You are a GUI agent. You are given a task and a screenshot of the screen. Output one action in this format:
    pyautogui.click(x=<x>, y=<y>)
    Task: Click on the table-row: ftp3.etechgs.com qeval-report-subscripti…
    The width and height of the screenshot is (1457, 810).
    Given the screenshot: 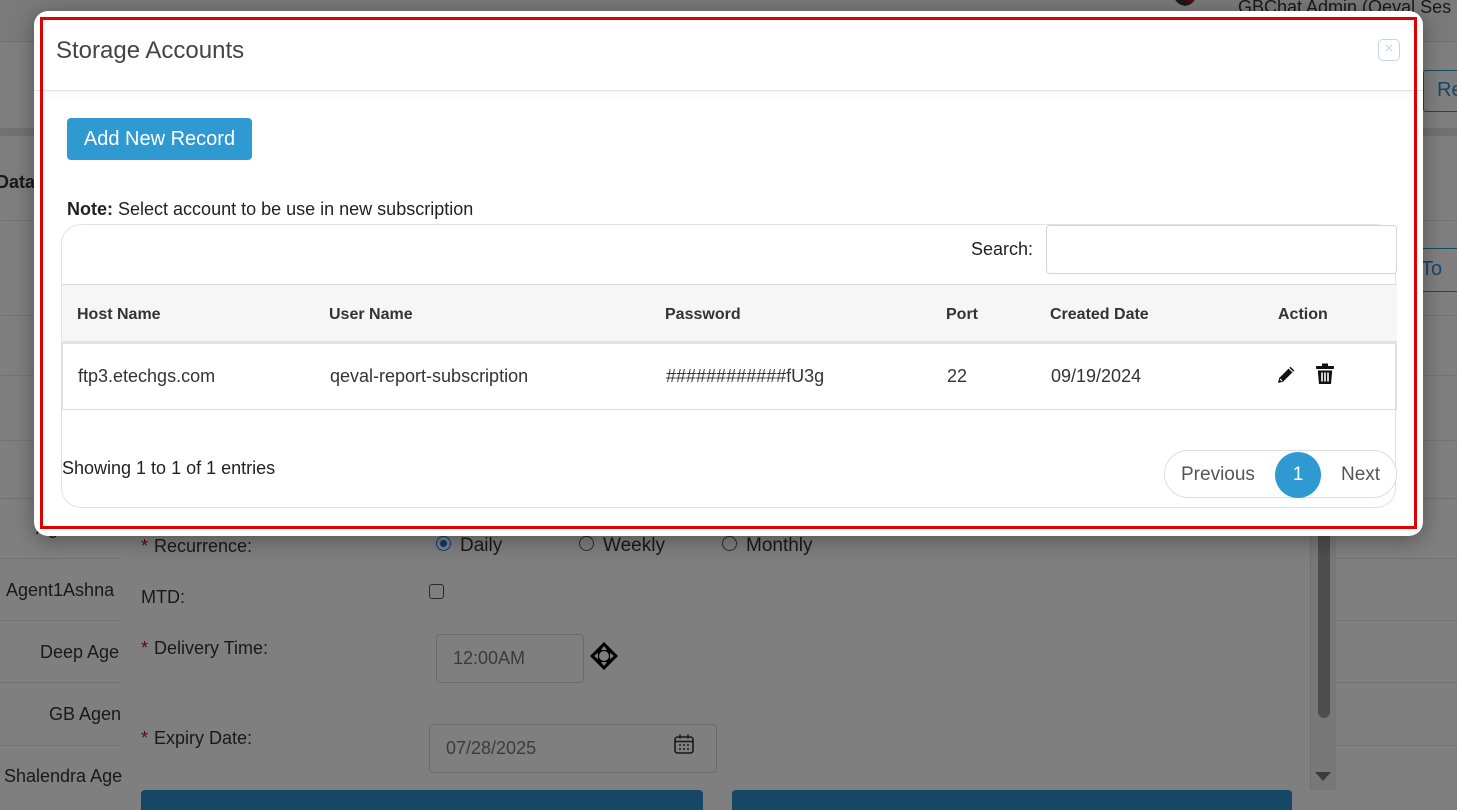 What is the action you would take?
    pyautogui.click(x=729, y=377)
    